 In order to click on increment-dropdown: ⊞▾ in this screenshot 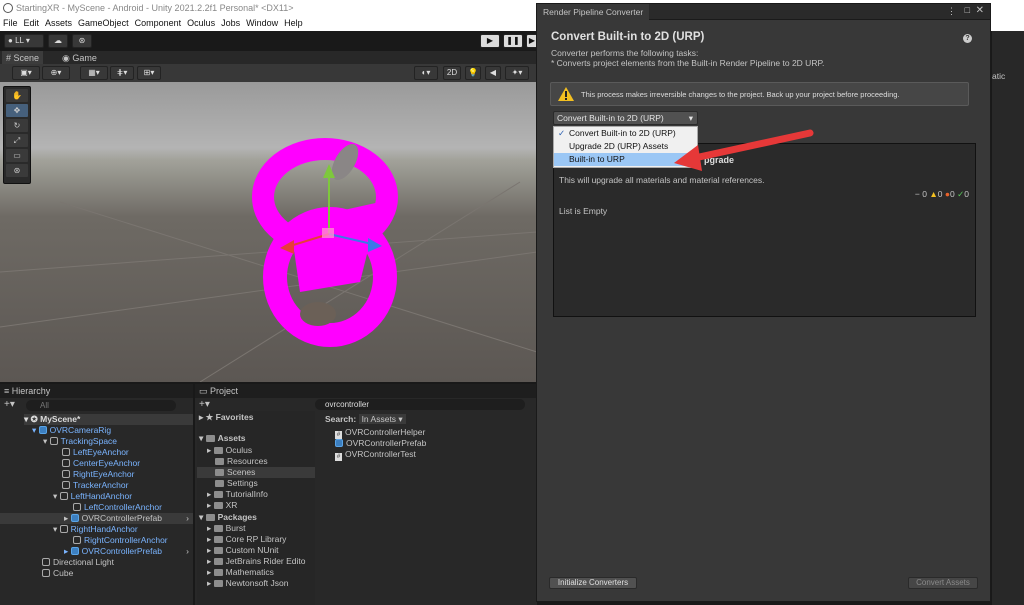, I will do `click(149, 73)`.